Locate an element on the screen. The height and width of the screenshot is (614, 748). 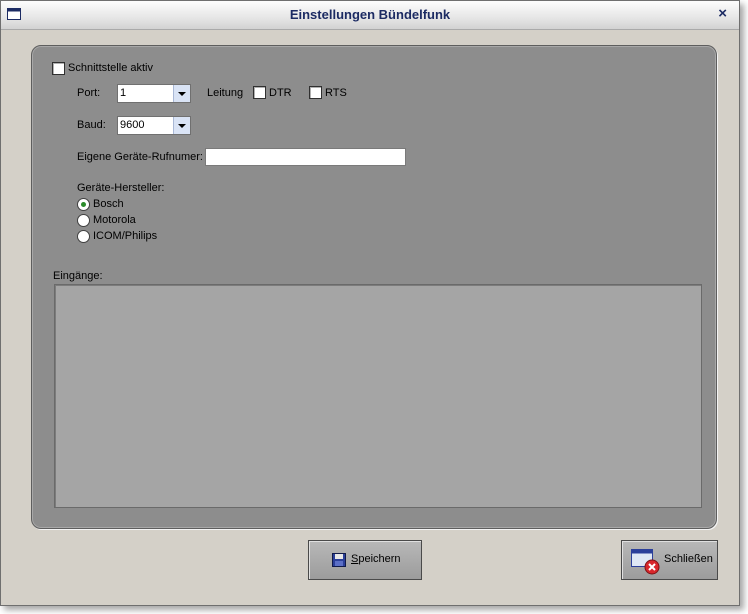
rts-checkbox is located at coordinates (315, 92).